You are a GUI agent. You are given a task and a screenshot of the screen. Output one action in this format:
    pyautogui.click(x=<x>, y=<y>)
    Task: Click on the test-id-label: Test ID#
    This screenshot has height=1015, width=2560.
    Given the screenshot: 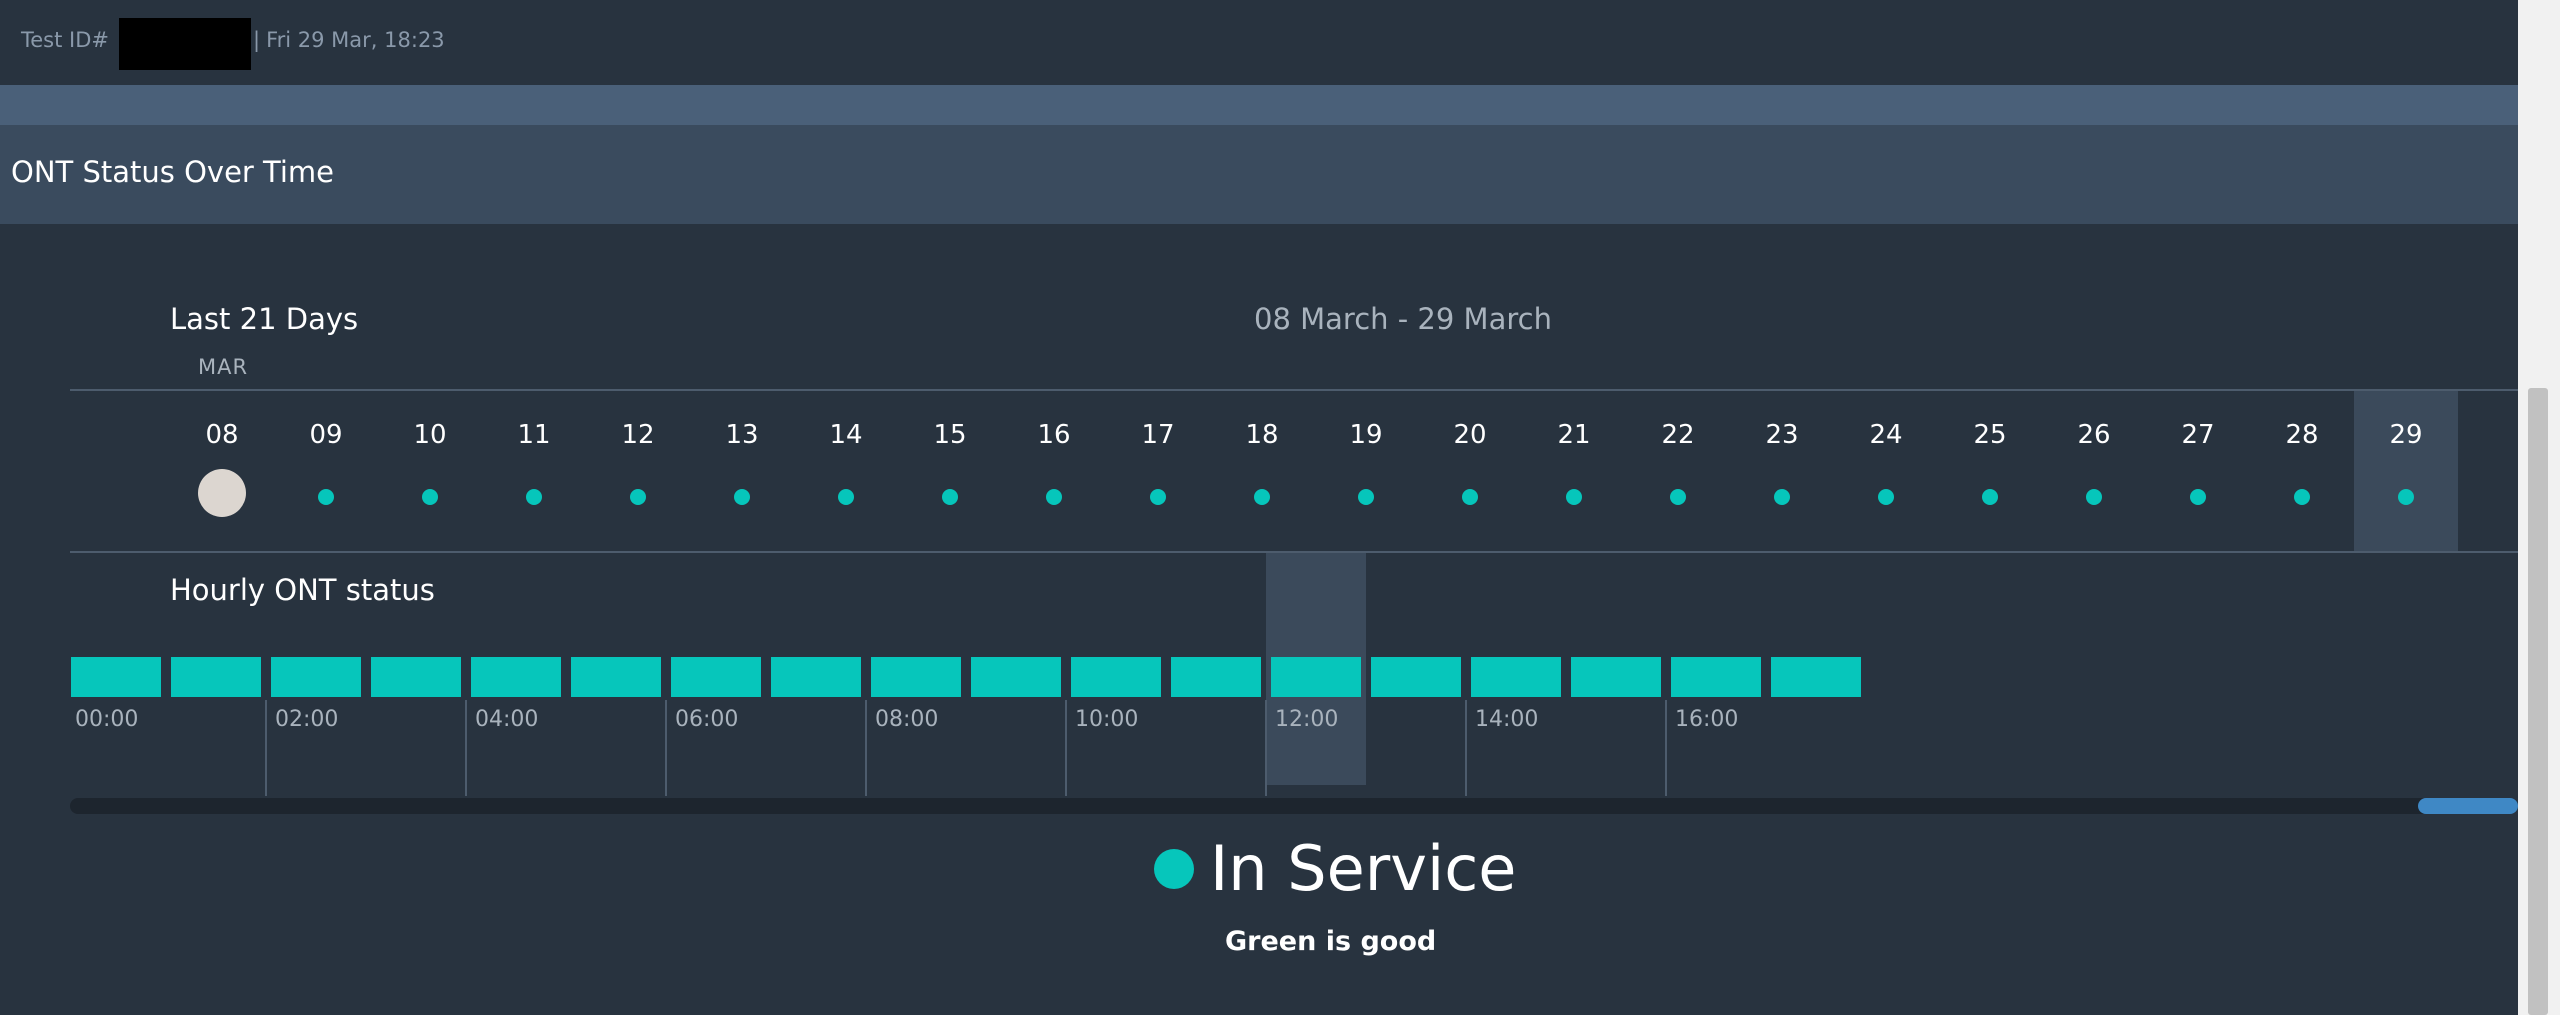 What is the action you would take?
    pyautogui.click(x=65, y=40)
    